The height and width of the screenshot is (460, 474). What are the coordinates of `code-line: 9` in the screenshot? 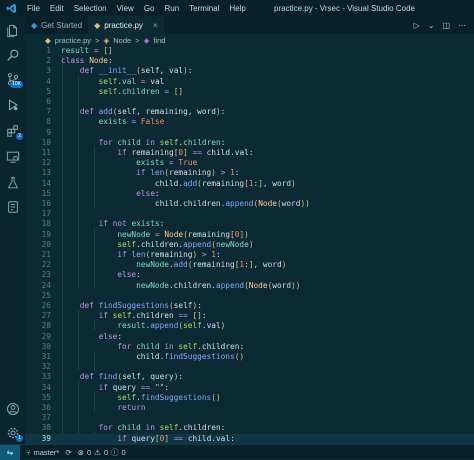 It's located at (249, 133).